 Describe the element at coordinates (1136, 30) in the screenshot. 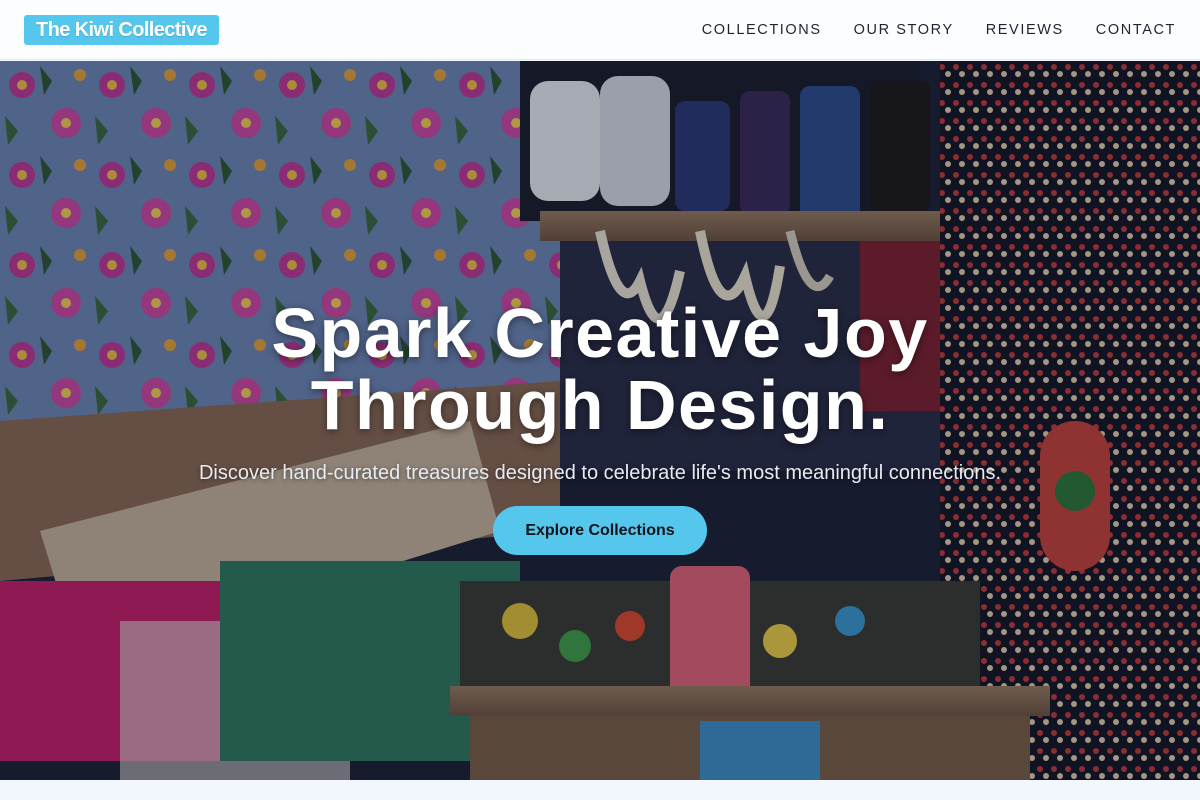

I see `nav-link-contact: CONTACT` at that location.